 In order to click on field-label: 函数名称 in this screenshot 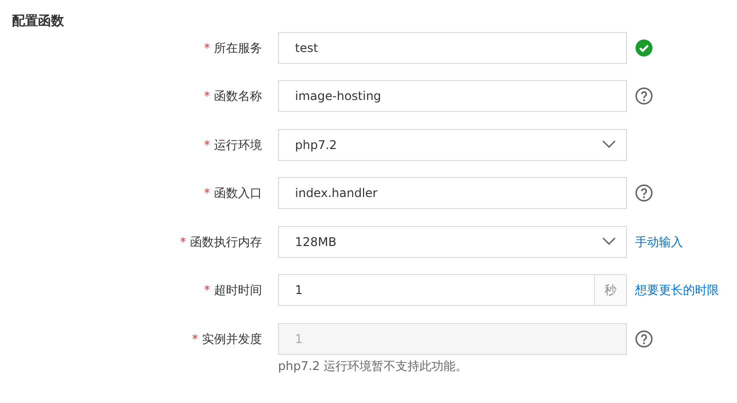, I will do `click(238, 96)`.